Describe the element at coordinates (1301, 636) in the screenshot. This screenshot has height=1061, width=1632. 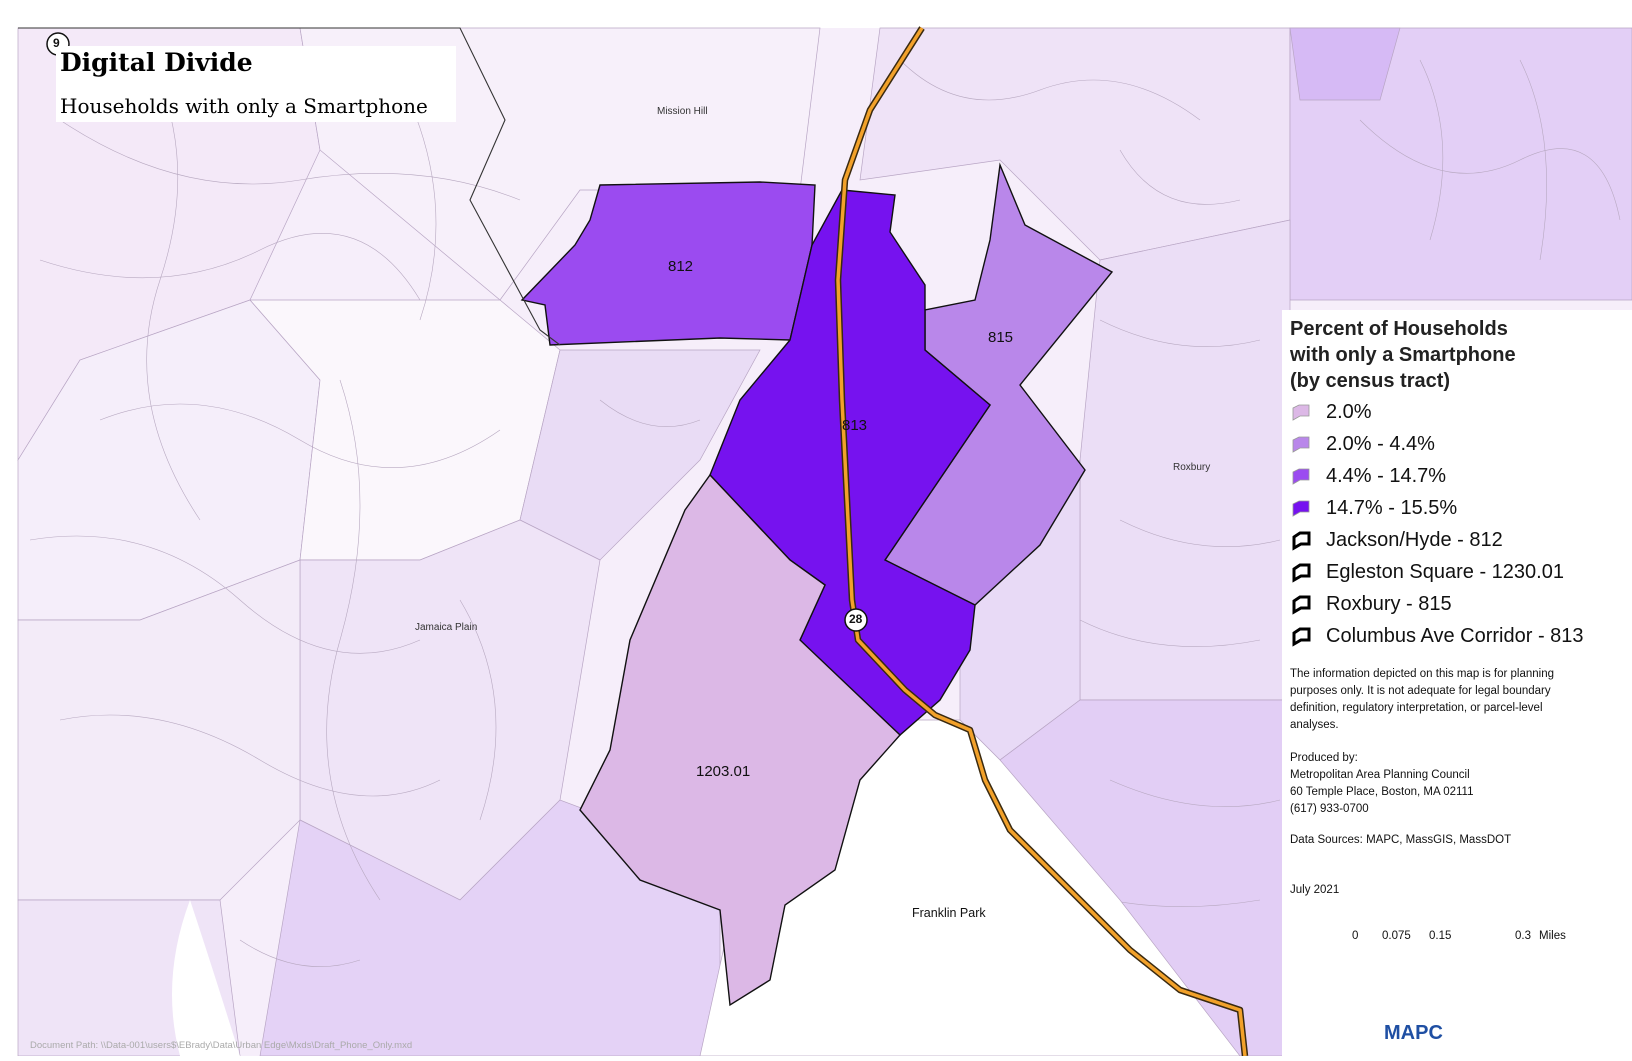
I see `outline-area-4-icon` at that location.